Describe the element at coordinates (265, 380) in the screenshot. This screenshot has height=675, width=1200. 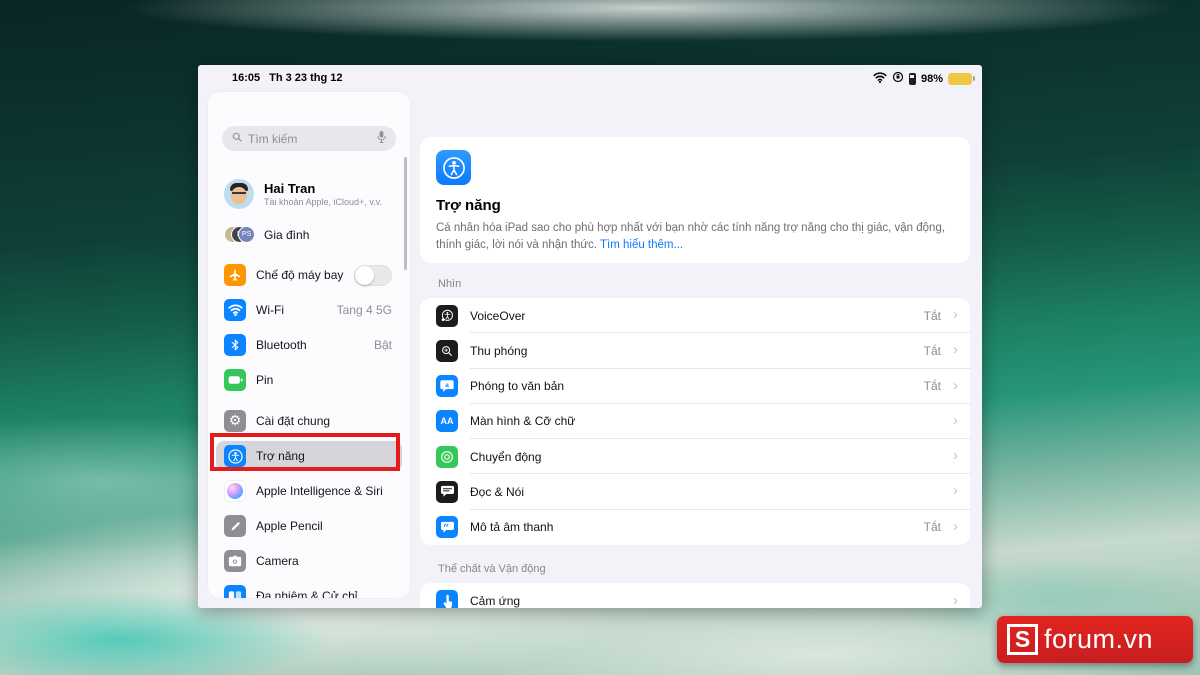
I see `sidebar-item-label: Pin` at that location.